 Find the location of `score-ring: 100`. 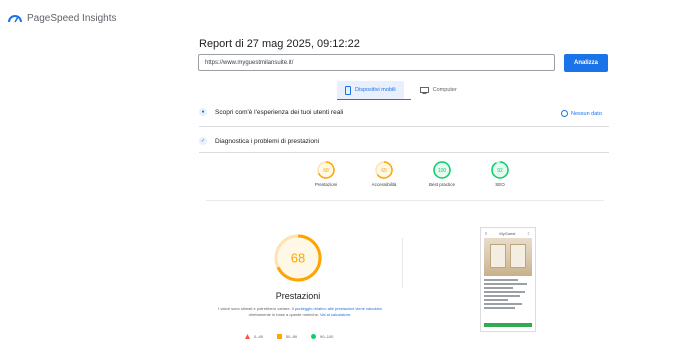

score-ring: 100 is located at coordinates (442, 170).